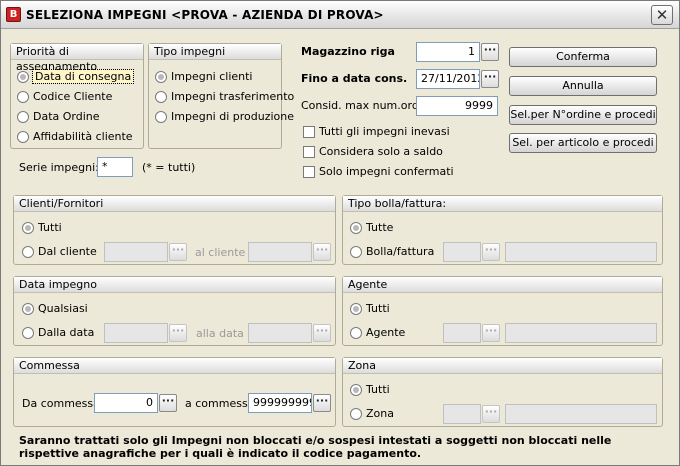 The height and width of the screenshot is (466, 680). I want to click on fino-data-label: Fino a data cons., so click(354, 78).